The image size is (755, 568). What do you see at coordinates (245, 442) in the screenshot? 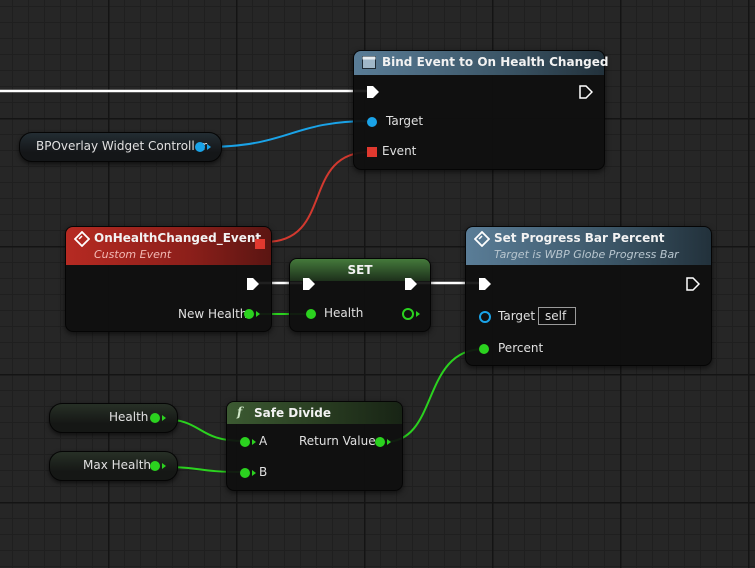
I see `a-pin-icon` at bounding box center [245, 442].